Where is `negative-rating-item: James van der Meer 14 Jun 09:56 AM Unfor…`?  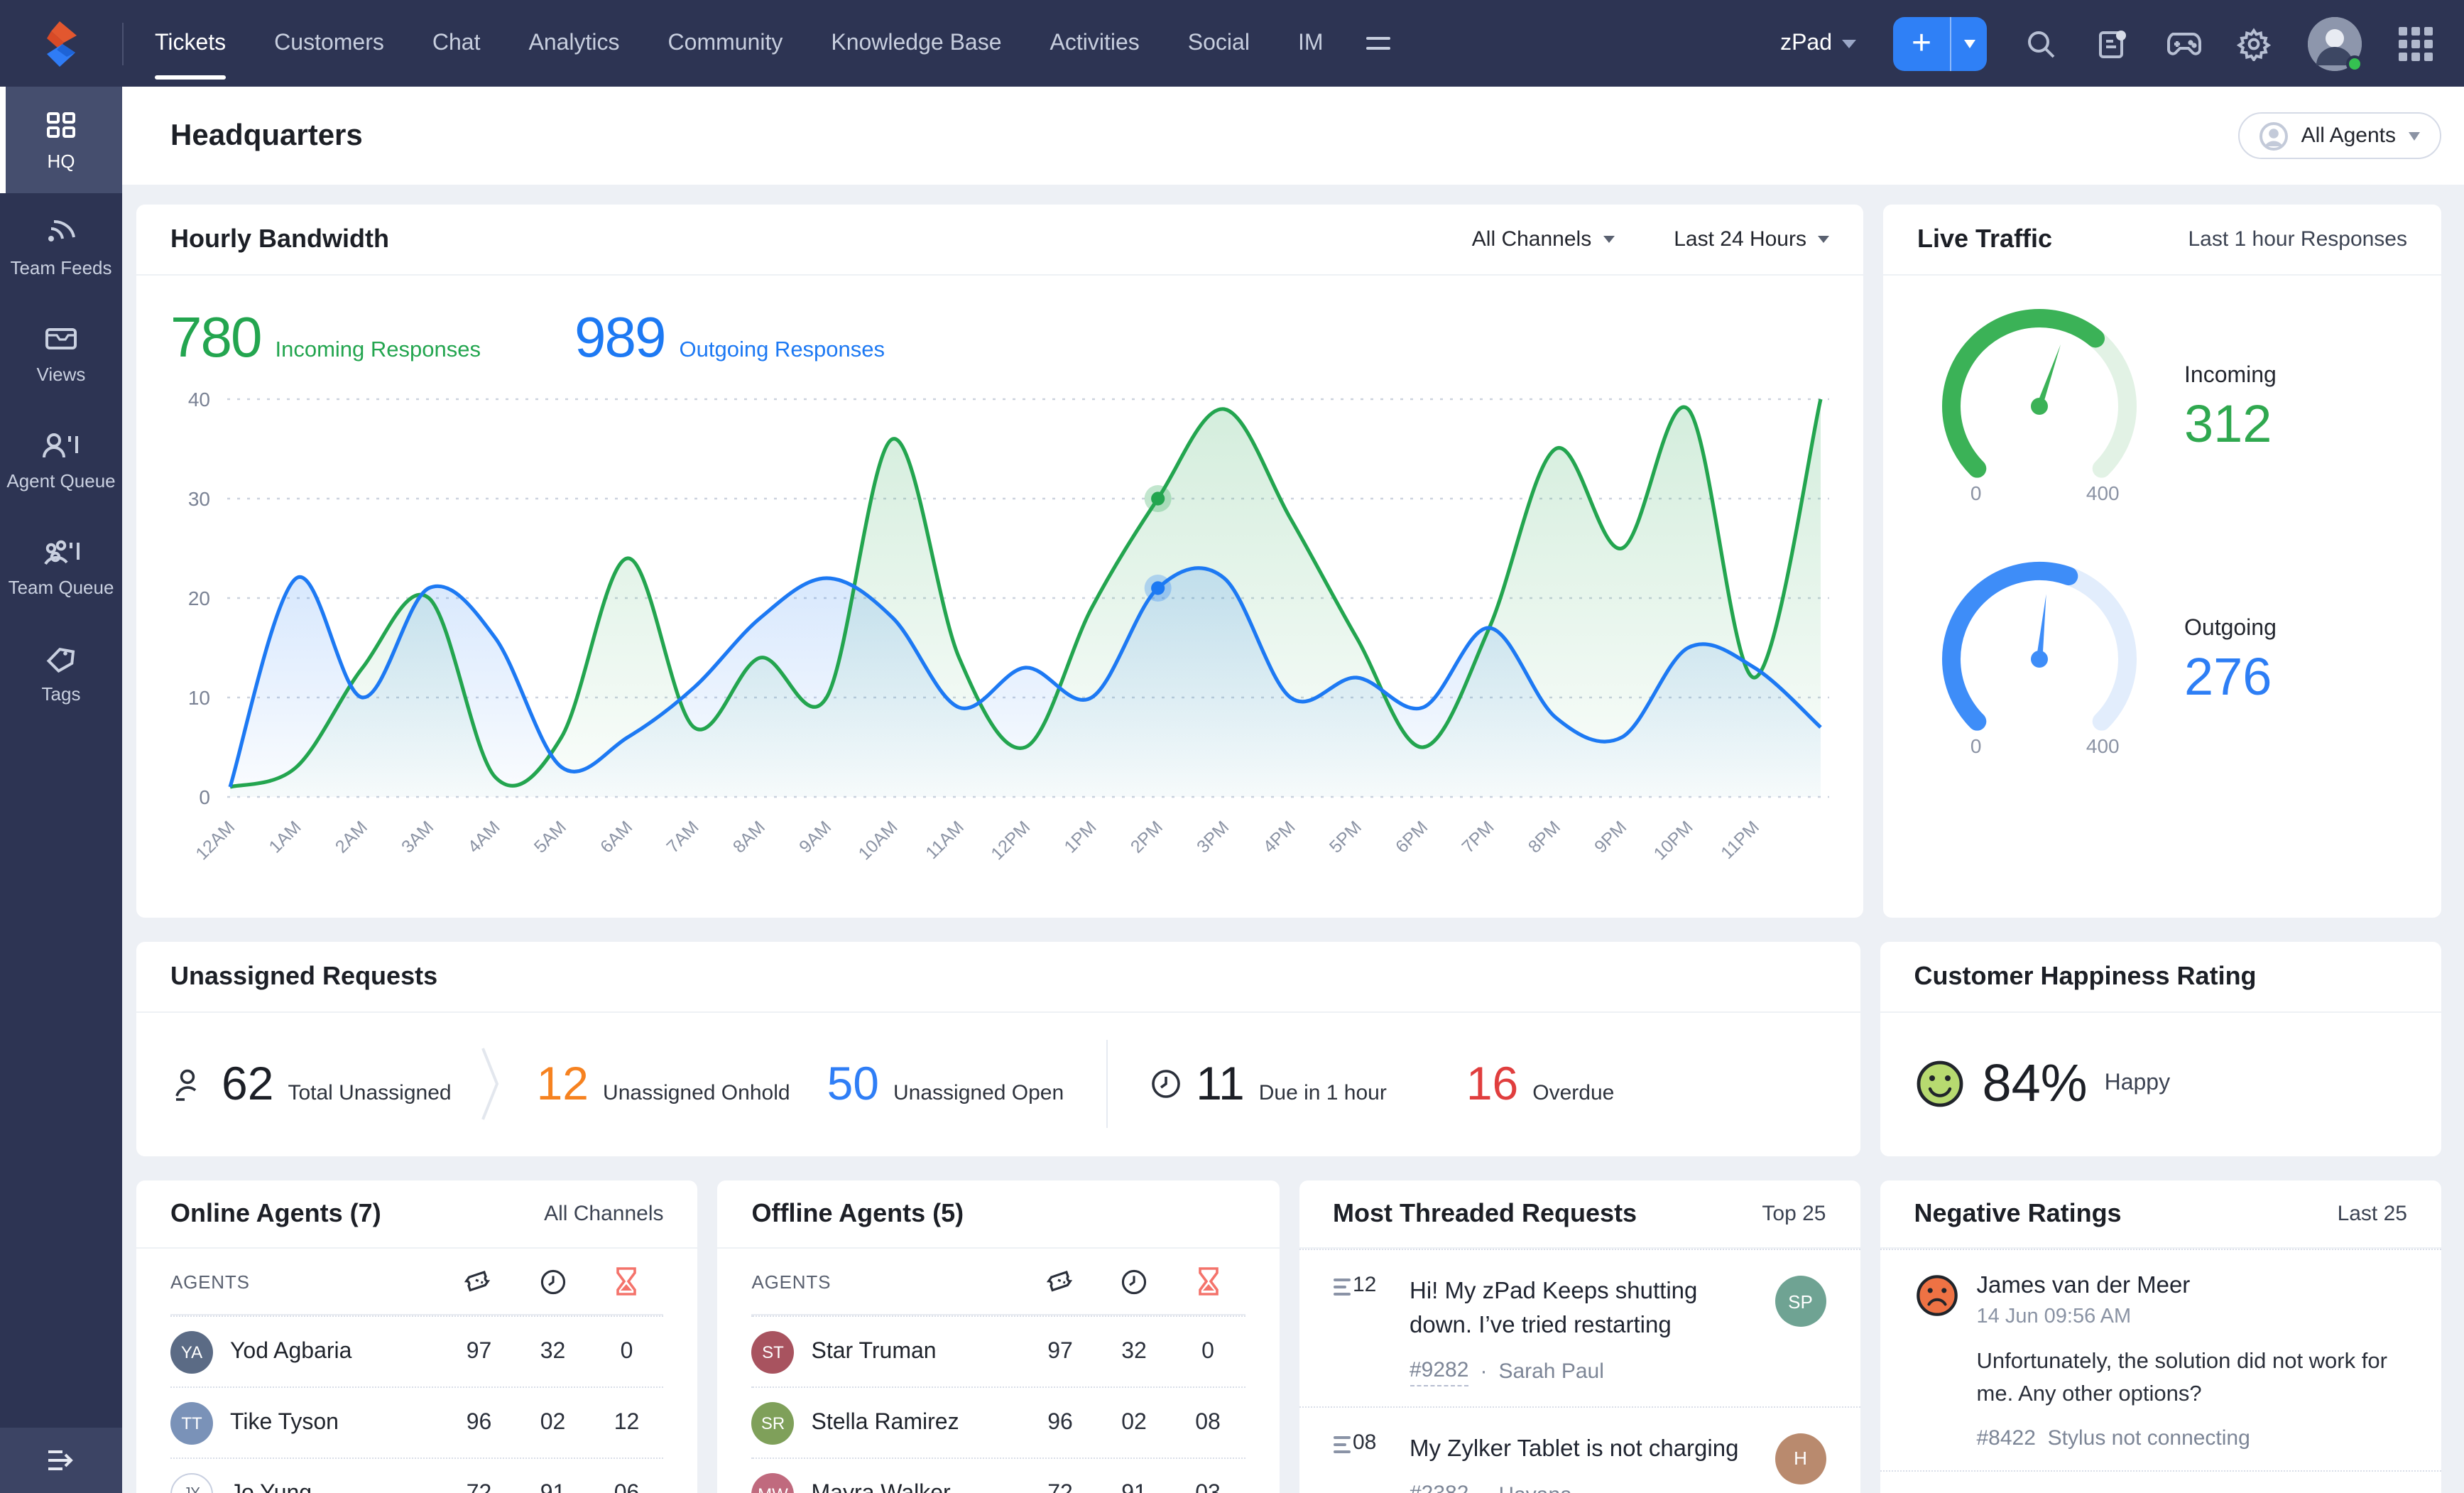
negative-rating-item: James van der Meer 14 Jun 09:56 AM Unfor… is located at coordinates (2160, 1359).